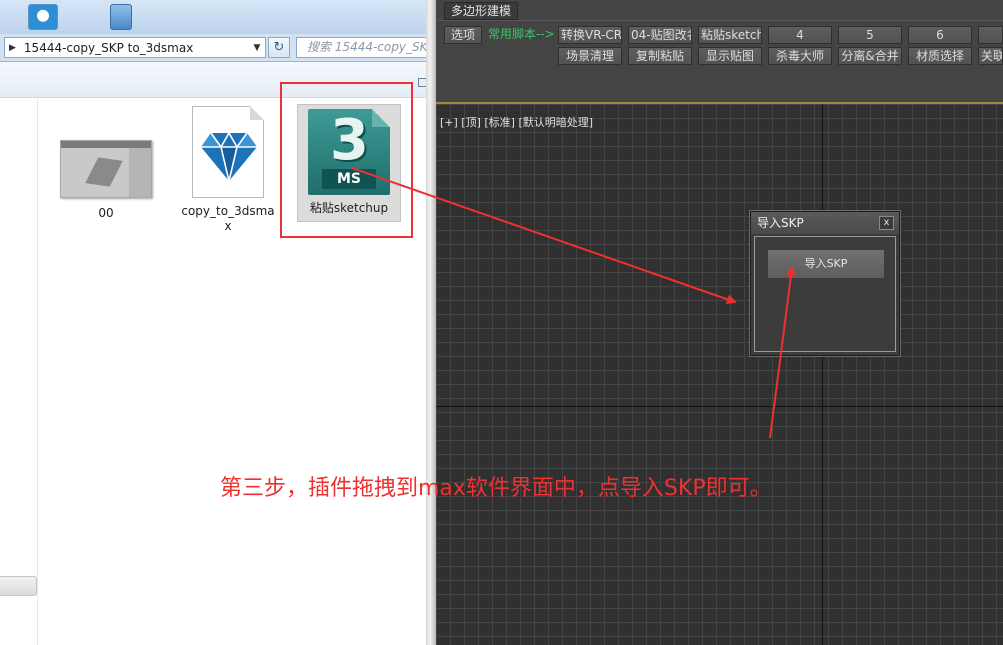  I want to click on document-icon, so click(228, 152).